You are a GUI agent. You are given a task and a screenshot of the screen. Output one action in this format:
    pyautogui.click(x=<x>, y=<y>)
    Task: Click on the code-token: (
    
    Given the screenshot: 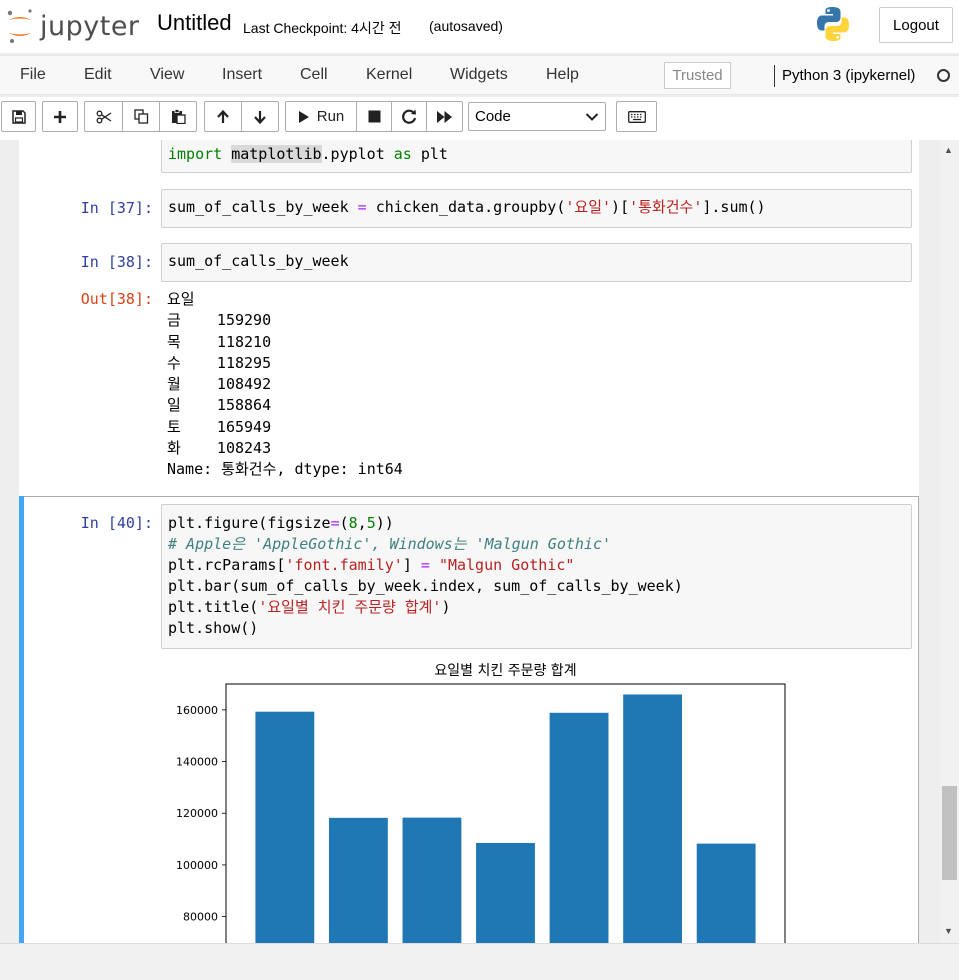 What is the action you would take?
    pyautogui.click(x=344, y=523)
    